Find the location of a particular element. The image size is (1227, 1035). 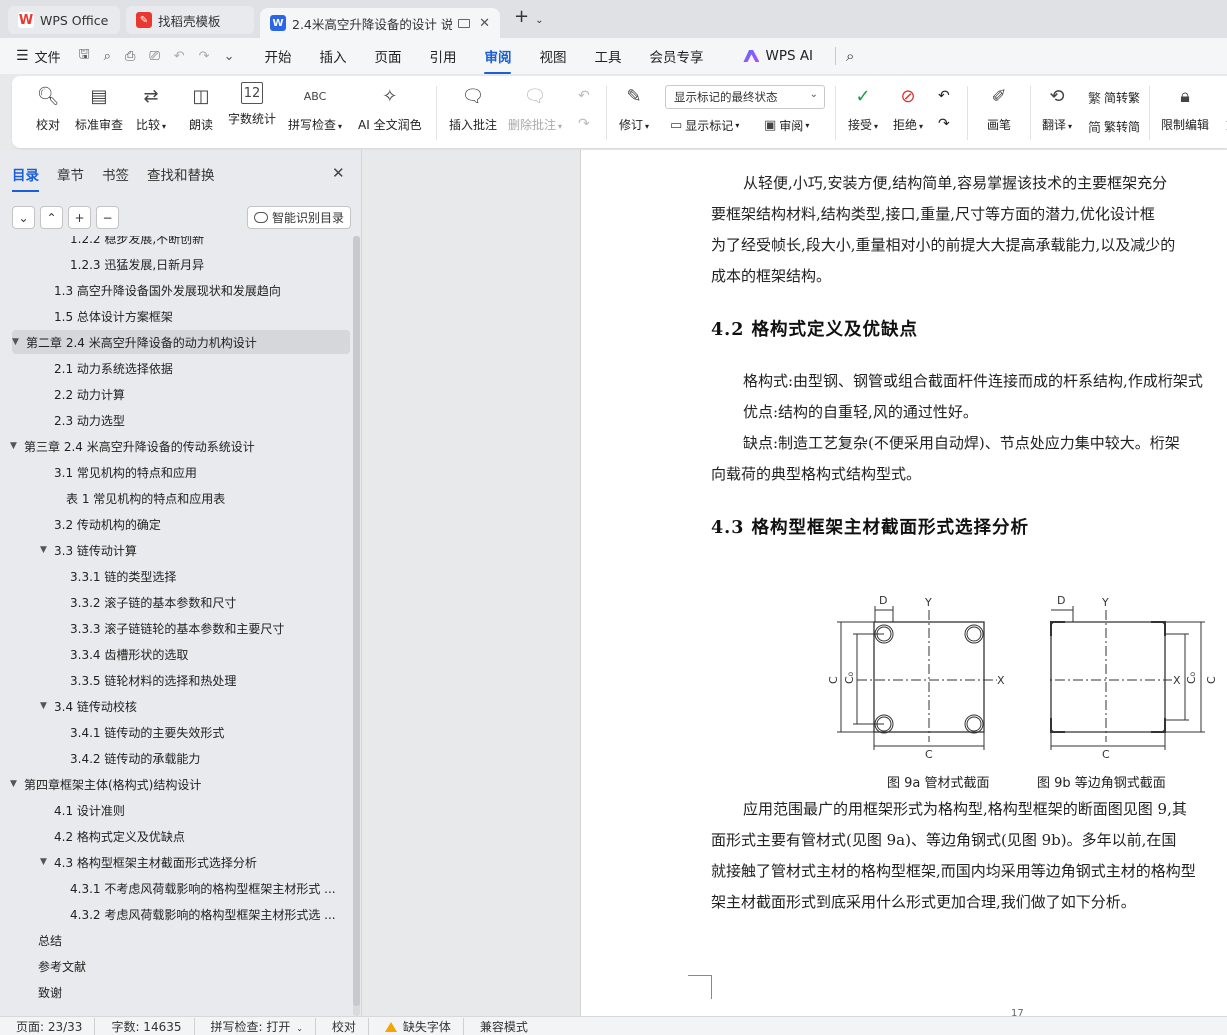

tab-document: W 2.4米高空升降设备的设计 说明 ✕ is located at coordinates (380, 23).